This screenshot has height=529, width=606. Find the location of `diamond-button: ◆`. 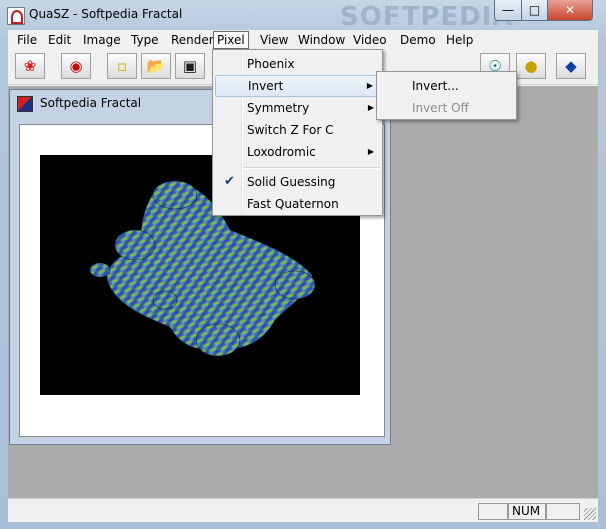

diamond-button: ◆ is located at coordinates (571, 66).